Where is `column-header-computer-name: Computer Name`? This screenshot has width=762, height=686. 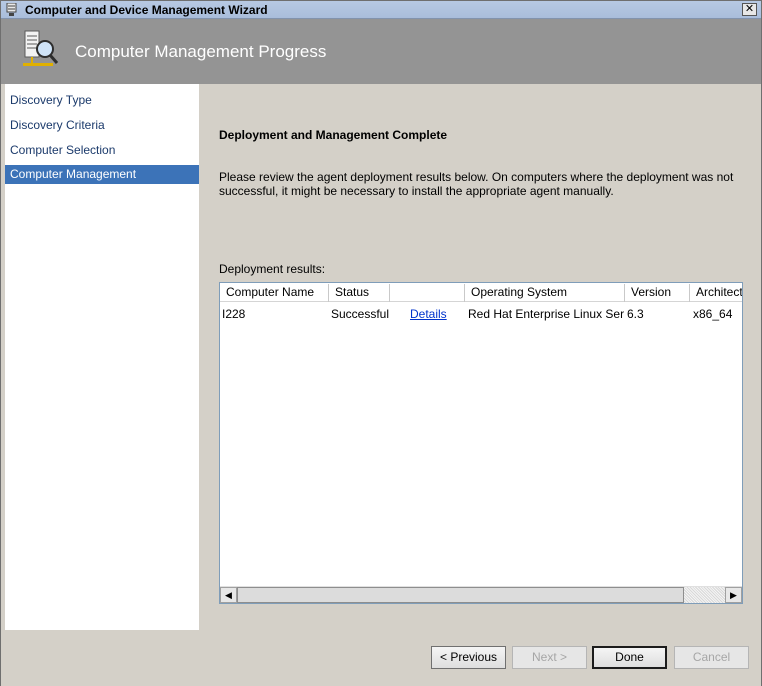
column-header-computer-name: Computer Name is located at coordinates (274, 293).